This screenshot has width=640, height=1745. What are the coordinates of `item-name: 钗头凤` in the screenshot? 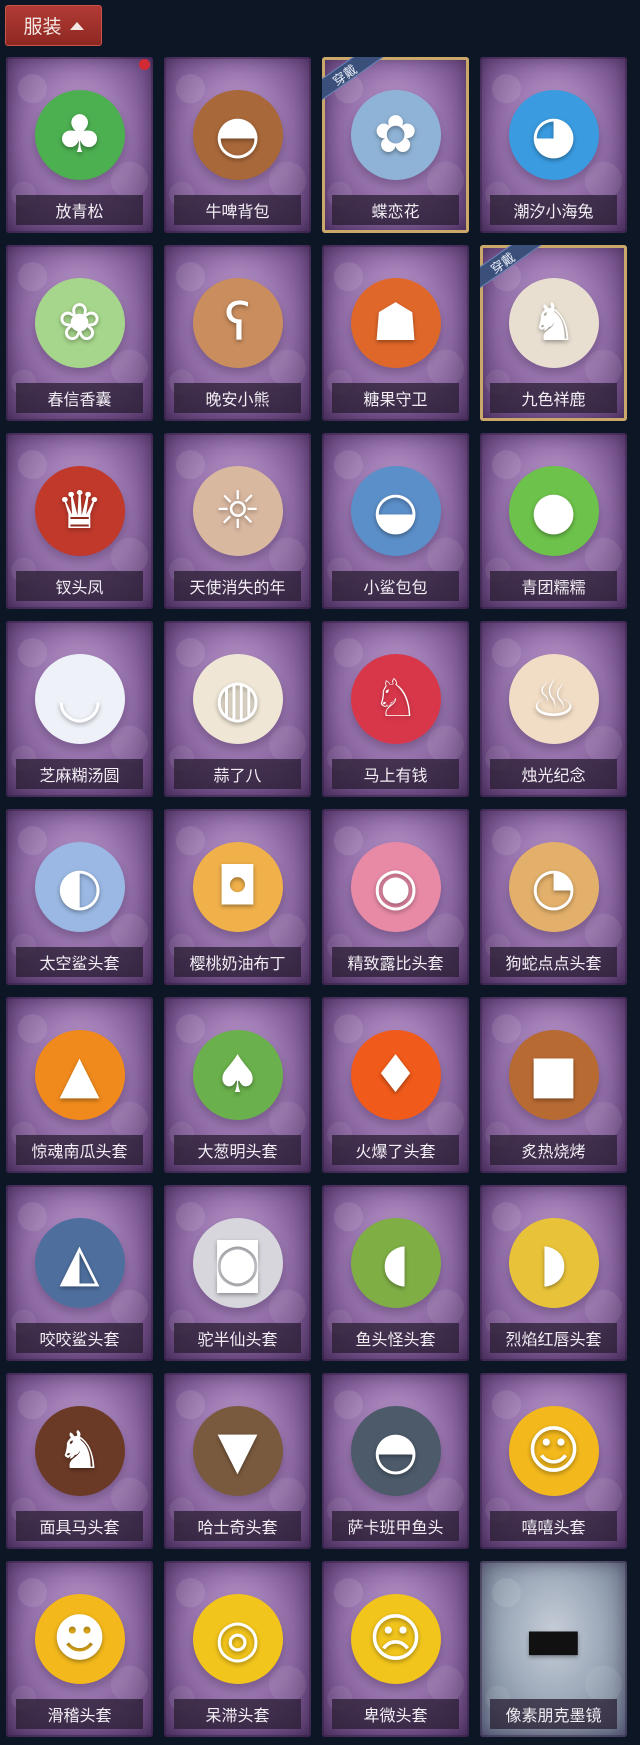 It's located at (79, 586).